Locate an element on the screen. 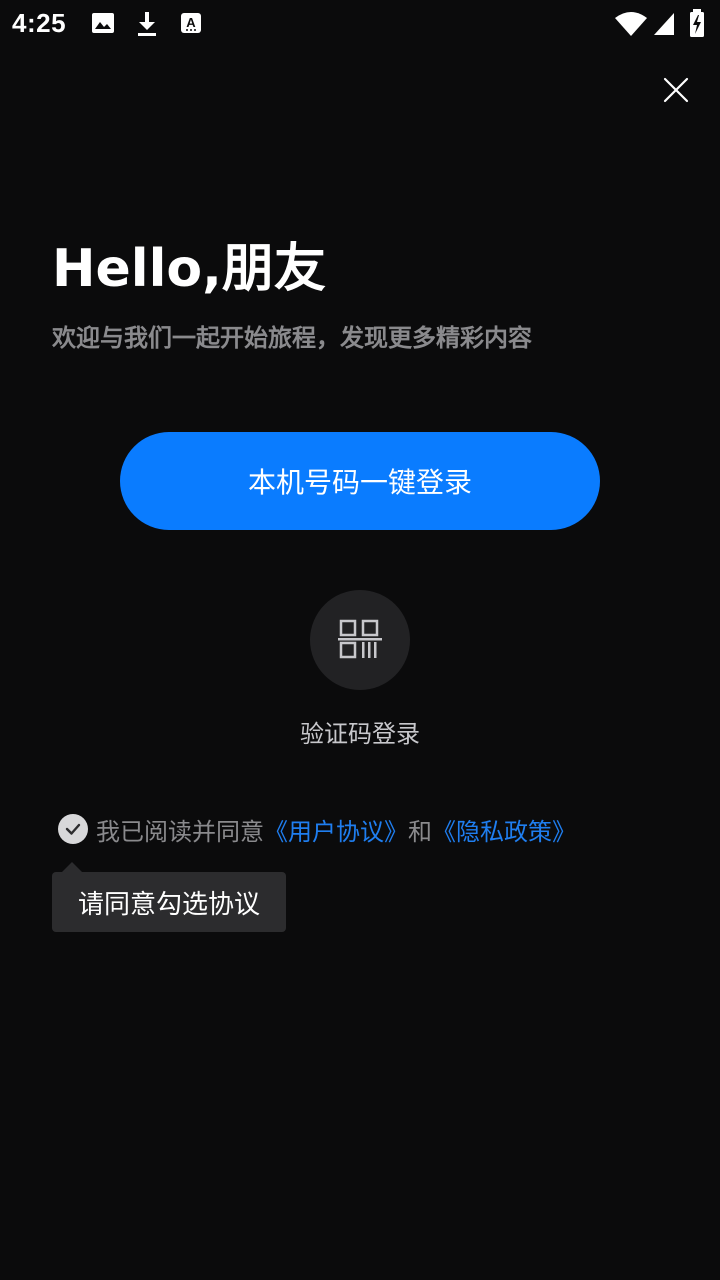 Image resolution: width=720 pixels, height=1280 pixels. close-button is located at coordinates (676, 90).